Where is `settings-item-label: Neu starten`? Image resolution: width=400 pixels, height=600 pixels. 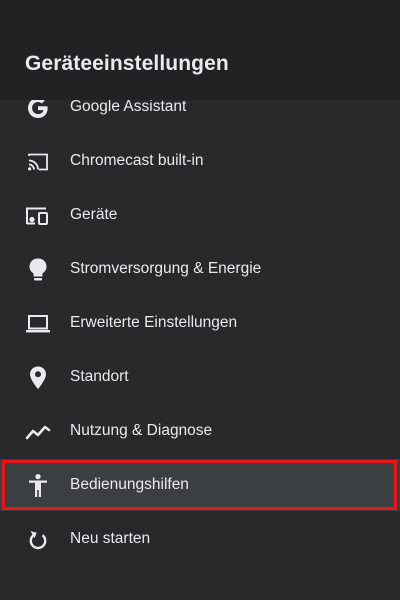 settings-item-label: Neu starten is located at coordinates (110, 538).